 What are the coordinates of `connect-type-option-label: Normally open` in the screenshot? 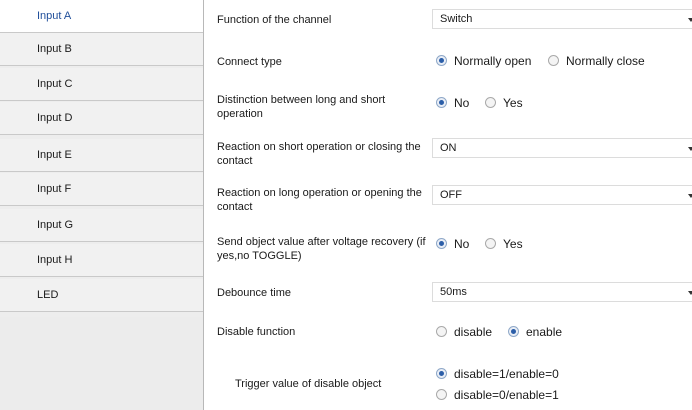 It's located at (493, 61).